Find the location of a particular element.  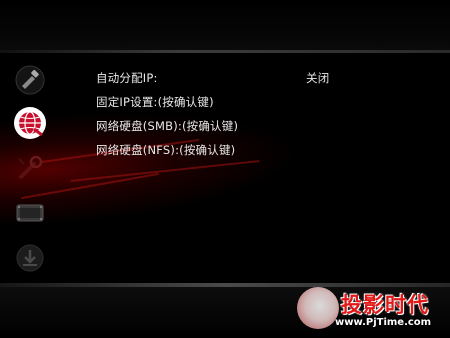

watermark-title: 投影时代 is located at coordinates (385, 305).